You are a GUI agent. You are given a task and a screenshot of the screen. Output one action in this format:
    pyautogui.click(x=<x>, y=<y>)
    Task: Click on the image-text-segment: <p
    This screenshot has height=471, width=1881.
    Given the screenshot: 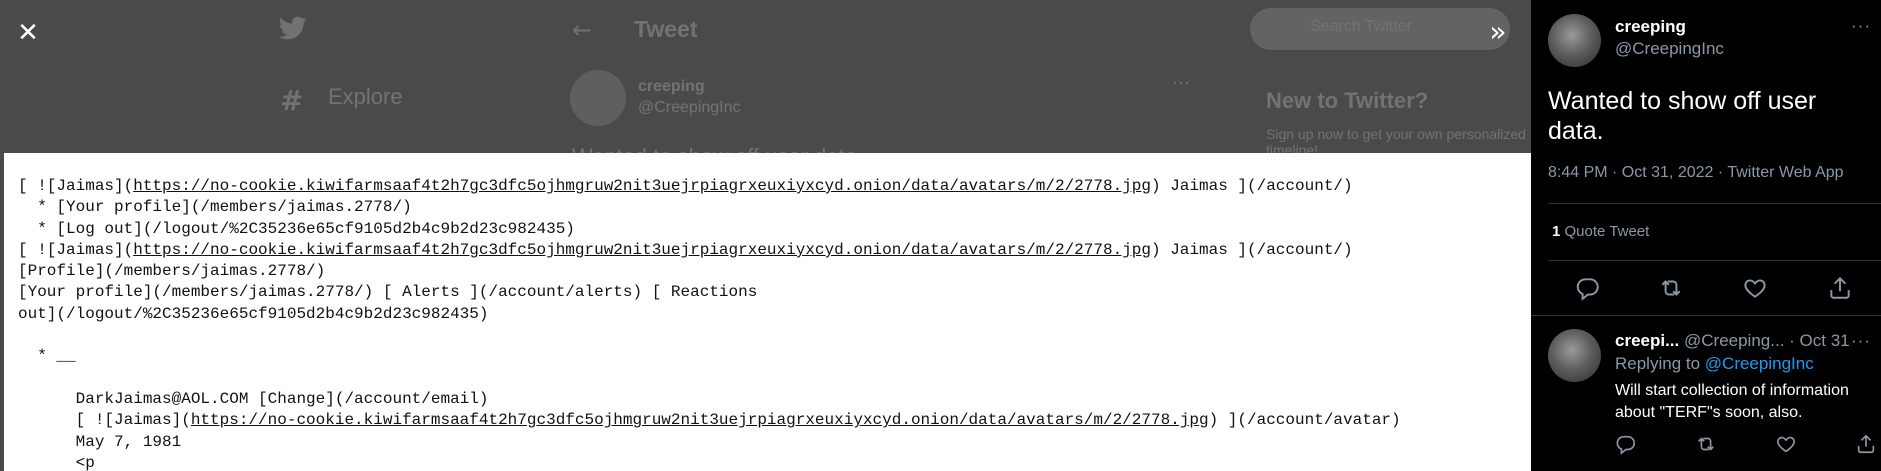 What is the action you would take?
    pyautogui.click(x=56, y=462)
    